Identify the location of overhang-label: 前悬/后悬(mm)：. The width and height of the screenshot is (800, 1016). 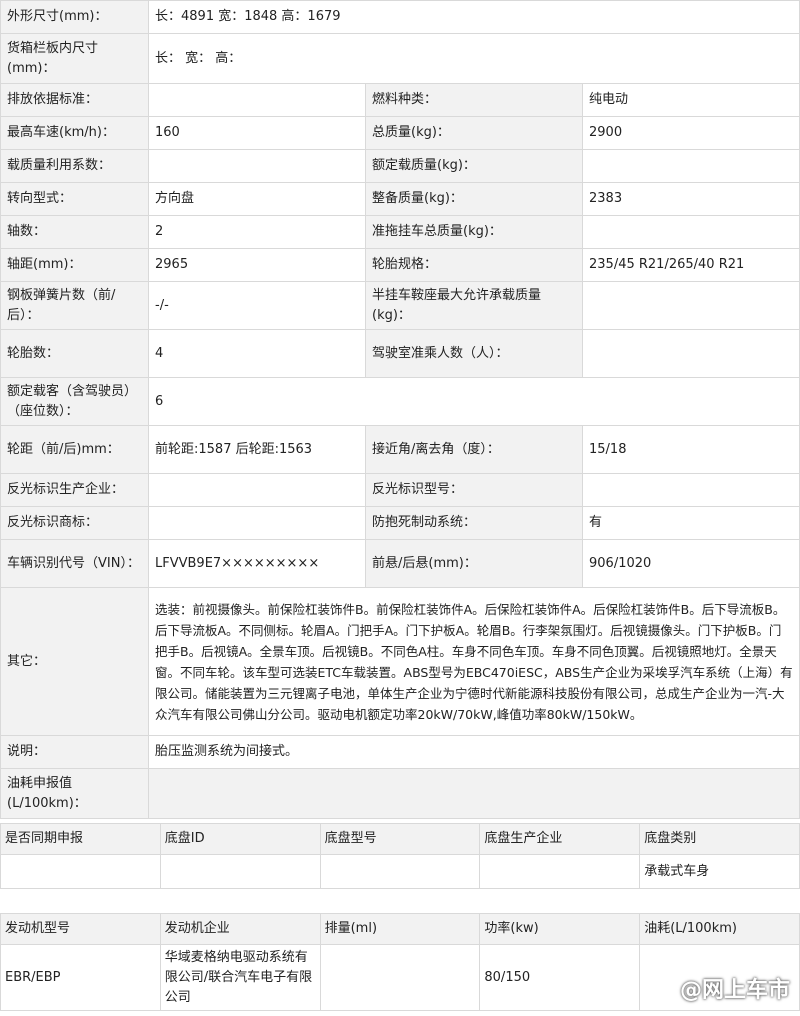
(474, 563).